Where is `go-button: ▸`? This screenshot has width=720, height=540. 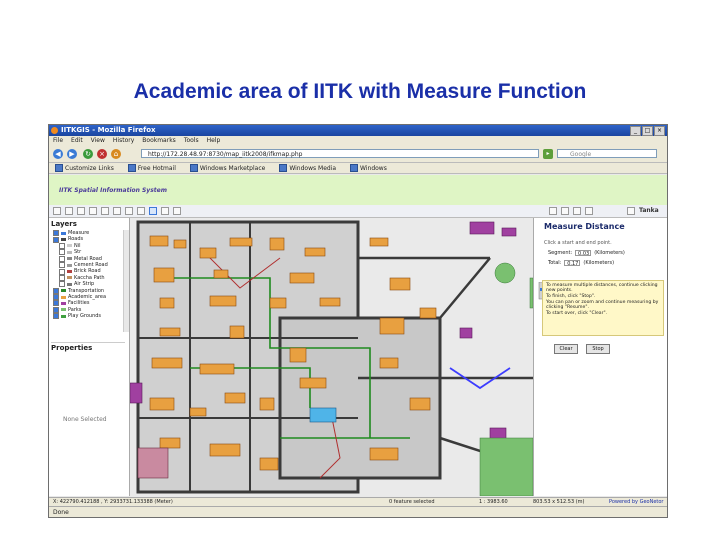 go-button: ▸ is located at coordinates (548, 154).